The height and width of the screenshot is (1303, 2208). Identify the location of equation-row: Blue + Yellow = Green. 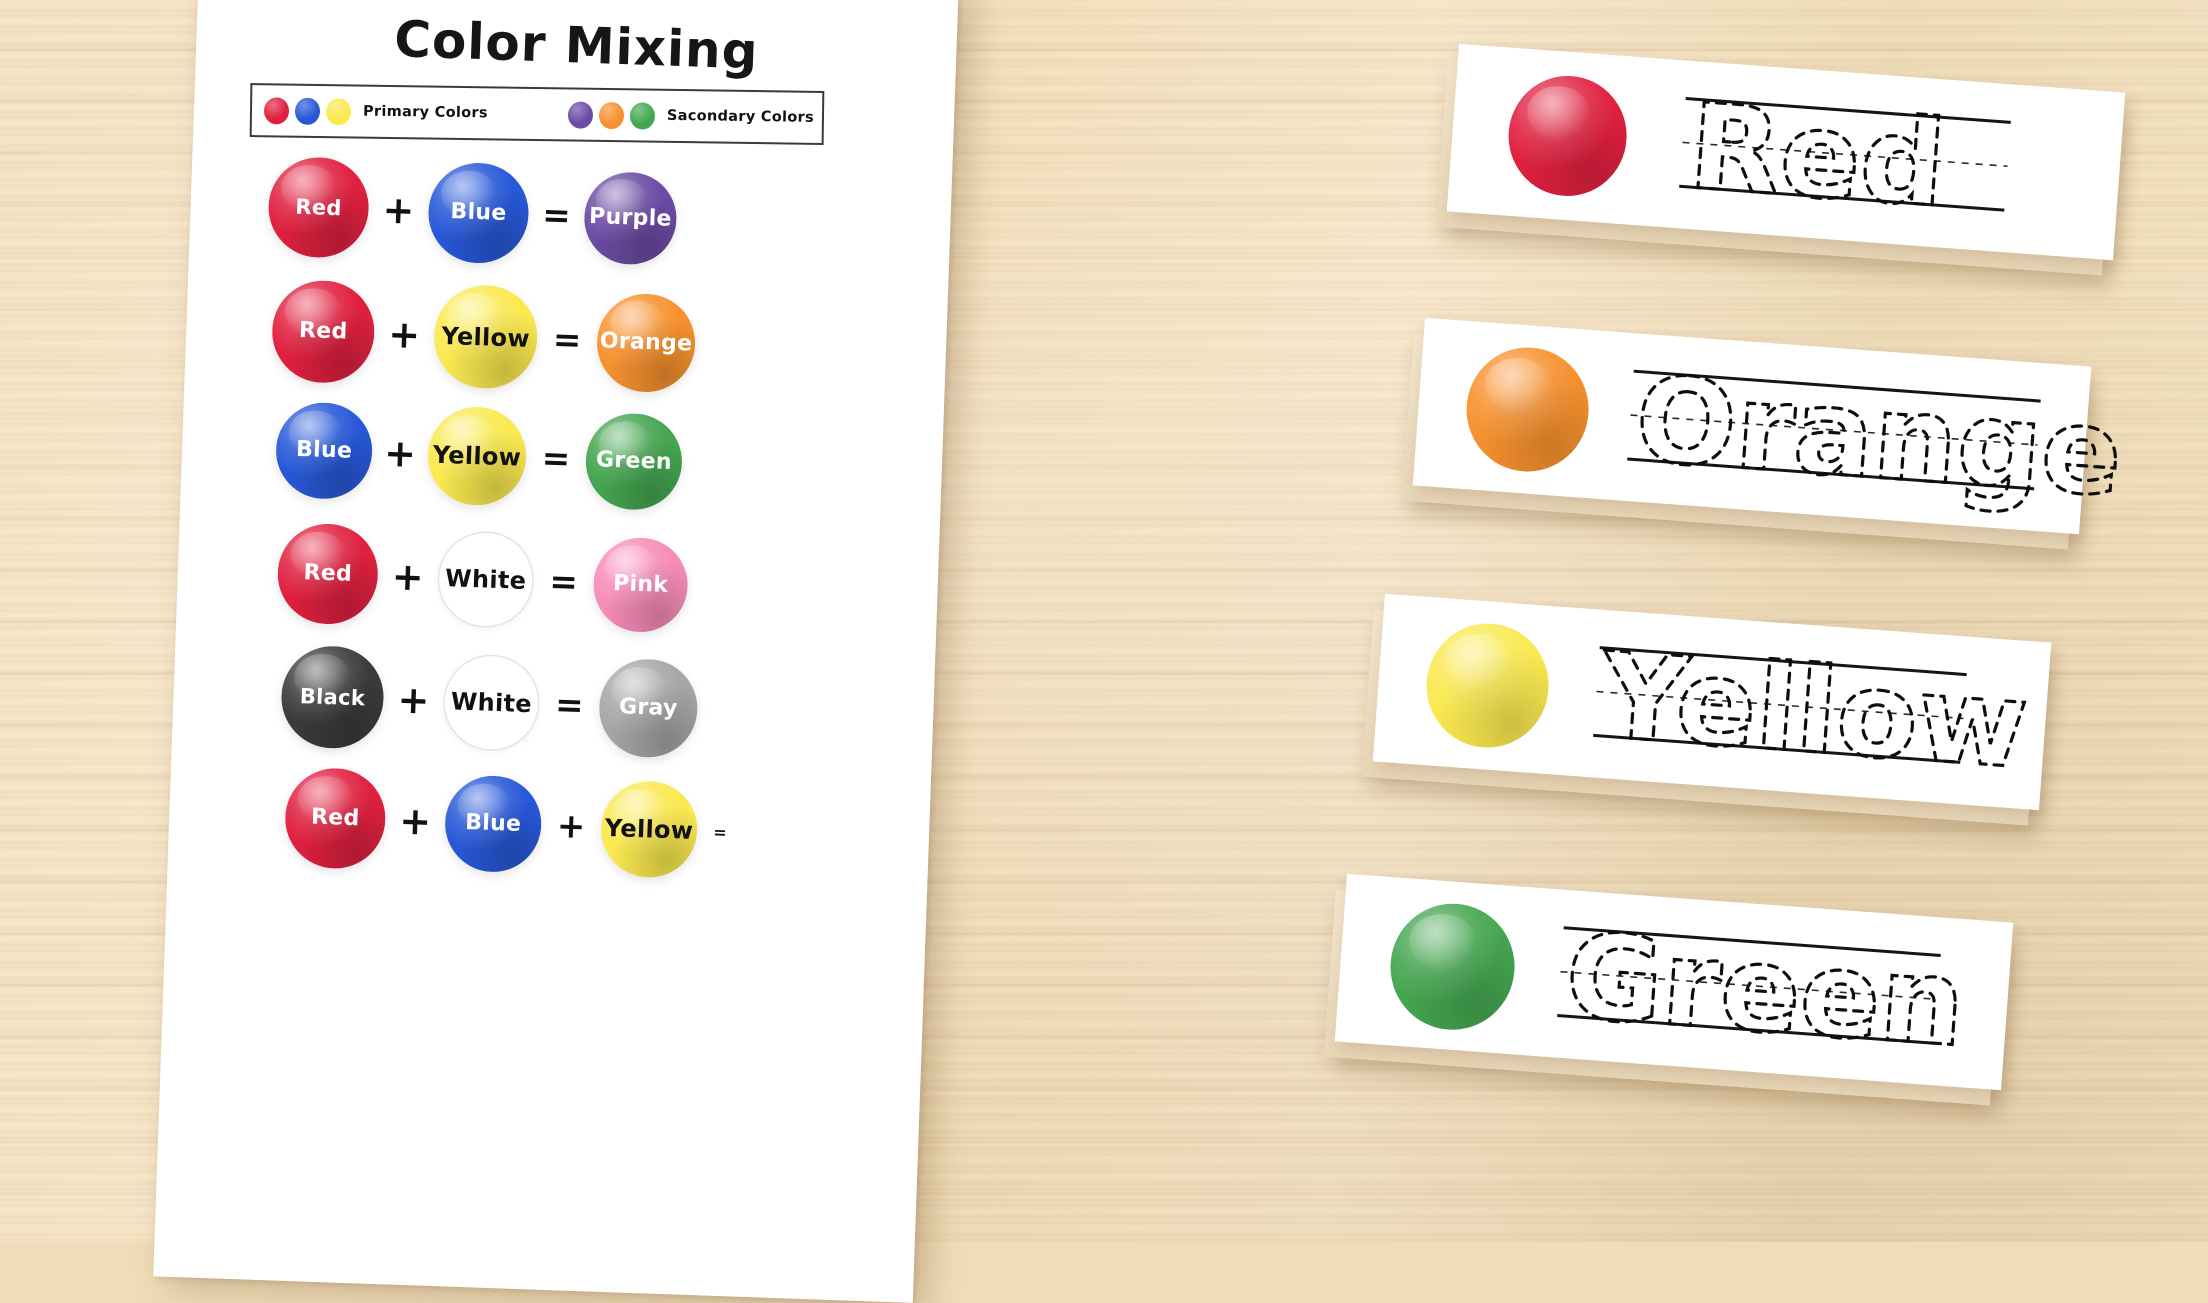
(479, 456).